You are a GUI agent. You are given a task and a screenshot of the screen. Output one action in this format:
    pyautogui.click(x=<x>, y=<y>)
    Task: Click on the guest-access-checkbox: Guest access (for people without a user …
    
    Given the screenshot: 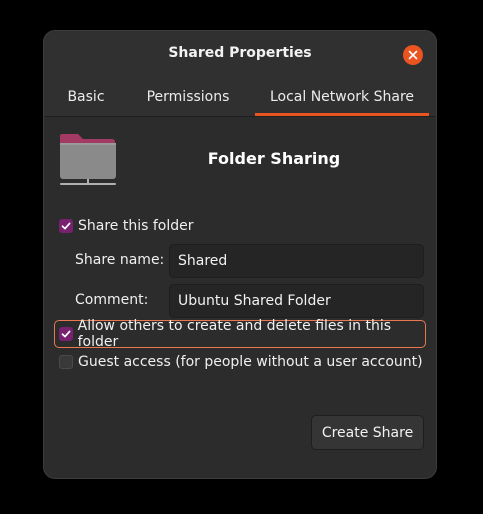 What is the action you would take?
    pyautogui.click(x=241, y=362)
    